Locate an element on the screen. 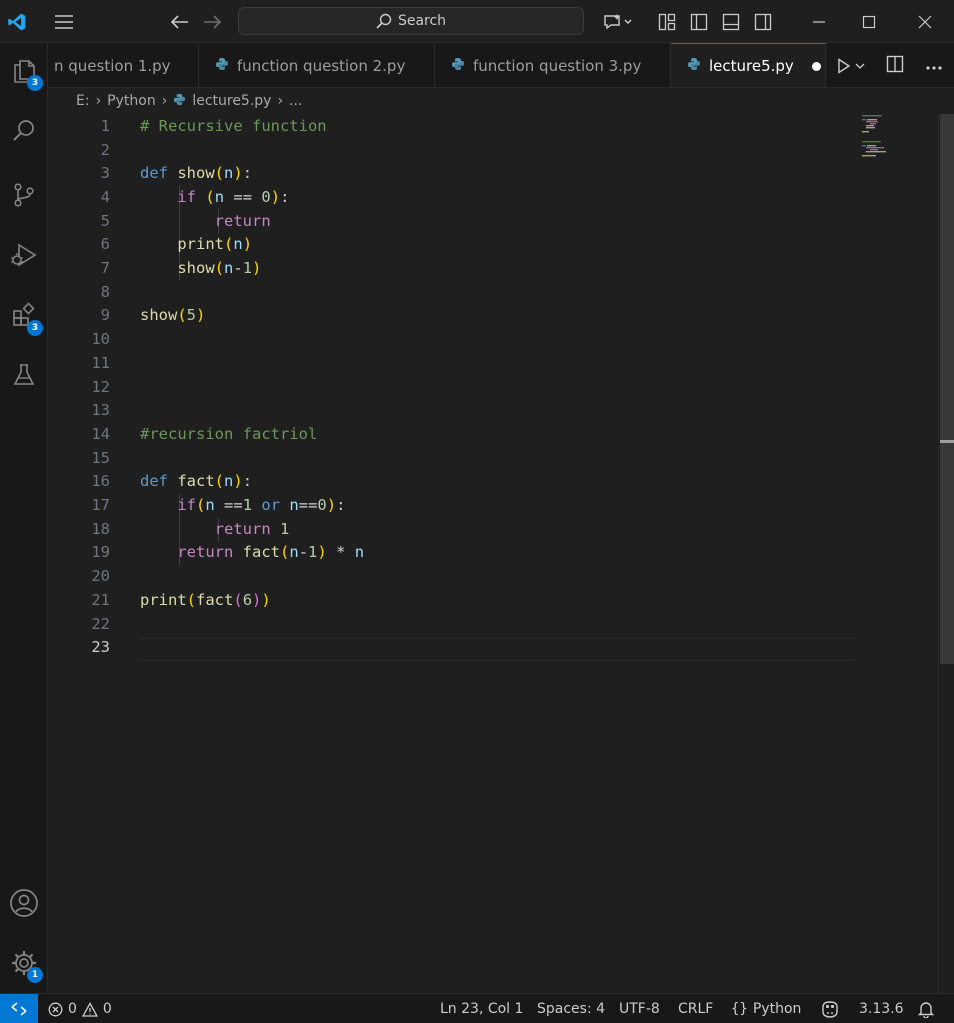 The image size is (954, 1023). code-line: 2 is located at coordinates (451, 150).